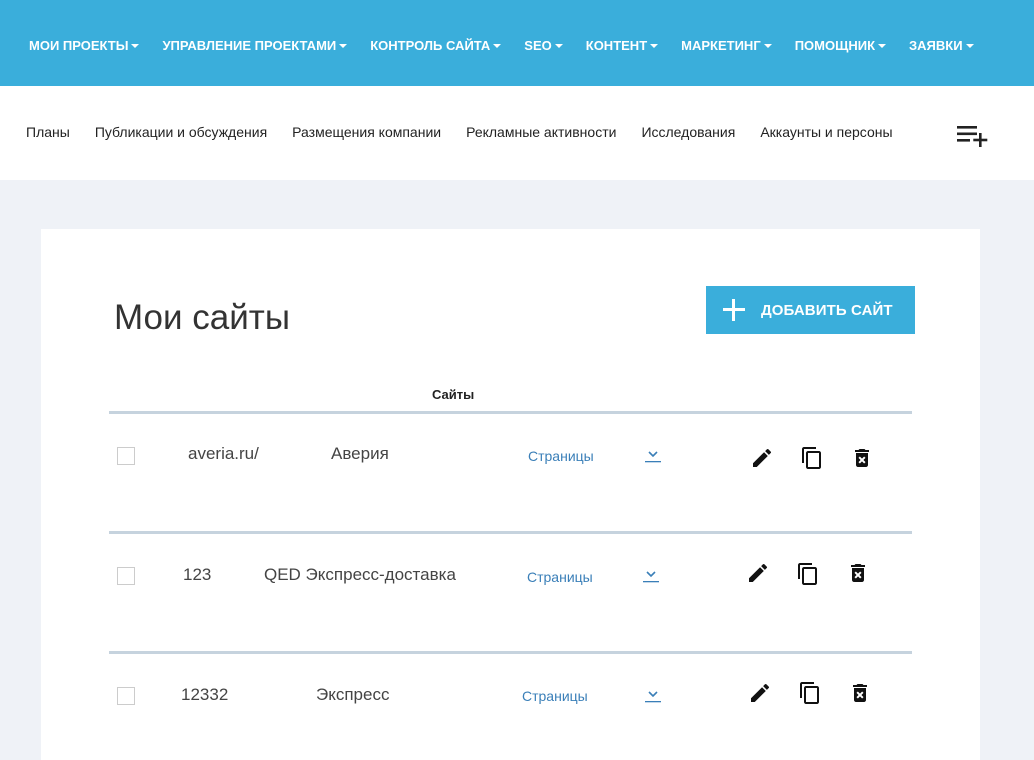 The width and height of the screenshot is (1034, 760). Describe the element at coordinates (541, 132) in the screenshot. I see `subnav-ad-activities: Рекламные активности` at that location.